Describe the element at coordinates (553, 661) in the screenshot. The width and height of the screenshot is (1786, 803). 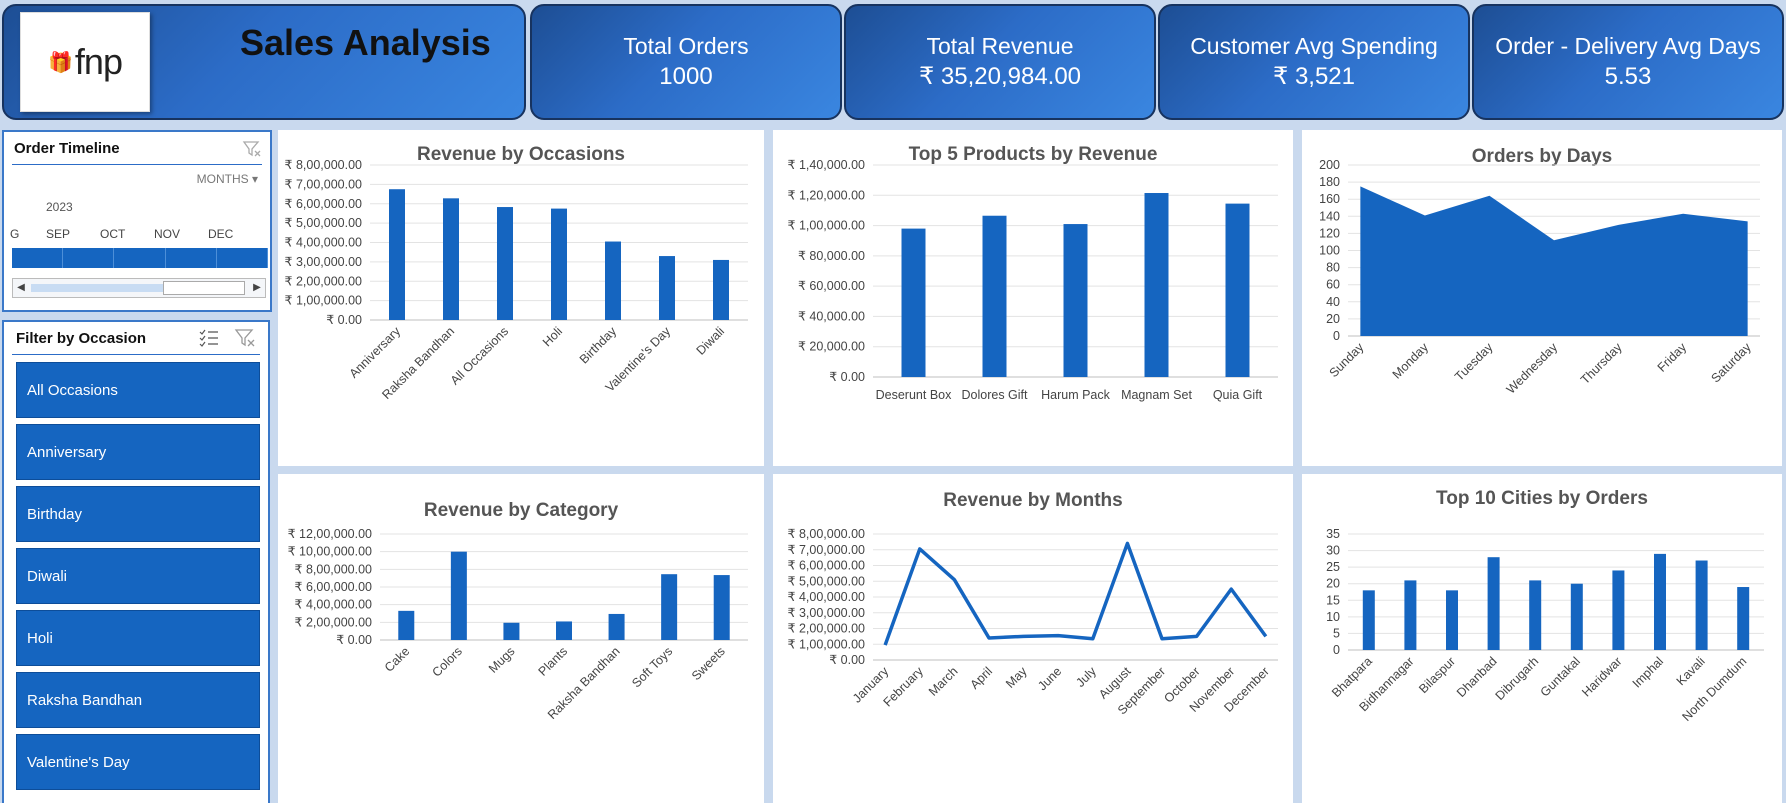
I see `x-tick-label: Plants` at that location.